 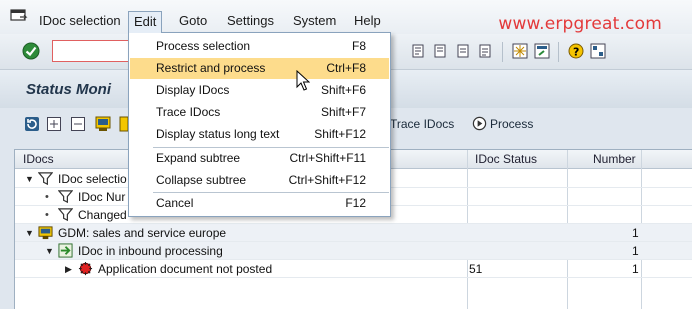 I want to click on process-label: Process, so click(x=512, y=124).